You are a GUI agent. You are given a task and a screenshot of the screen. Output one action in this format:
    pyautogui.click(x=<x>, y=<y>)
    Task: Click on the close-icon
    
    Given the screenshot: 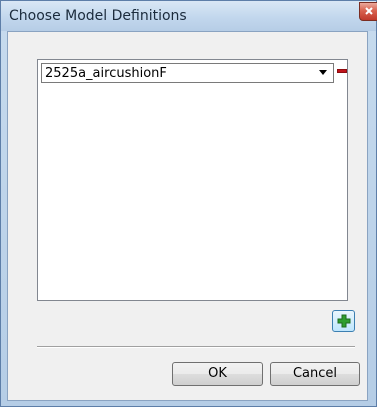 What is the action you would take?
    pyautogui.click(x=369, y=11)
    